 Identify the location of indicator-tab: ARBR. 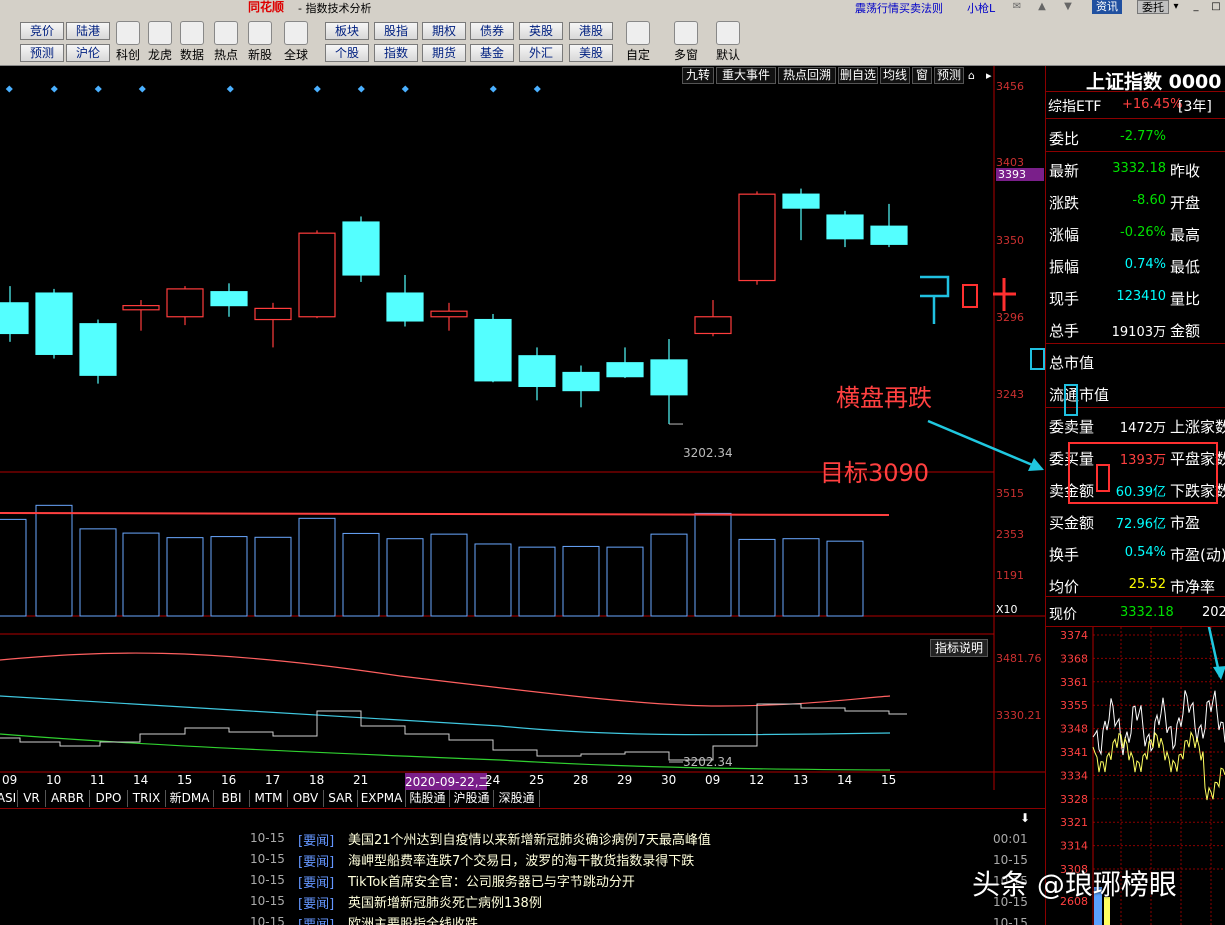
(68, 798).